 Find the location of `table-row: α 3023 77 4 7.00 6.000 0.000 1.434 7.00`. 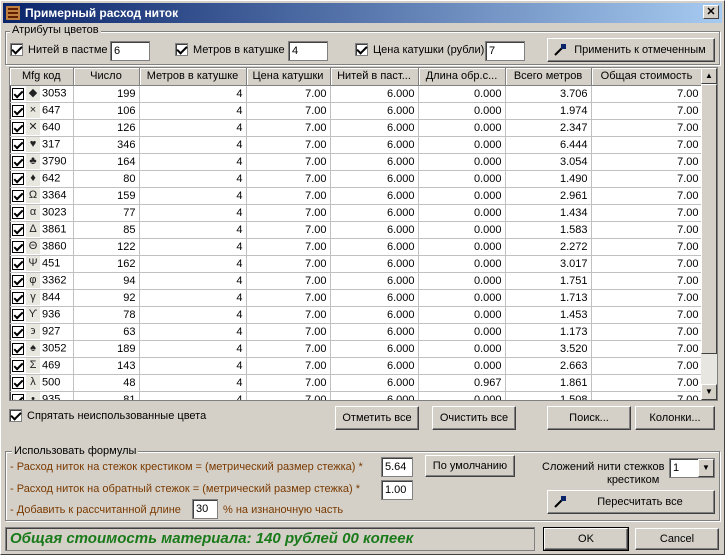

table-row: α 3023 77 4 7.00 6.000 0.000 1.434 7.00 is located at coordinates (356, 213).